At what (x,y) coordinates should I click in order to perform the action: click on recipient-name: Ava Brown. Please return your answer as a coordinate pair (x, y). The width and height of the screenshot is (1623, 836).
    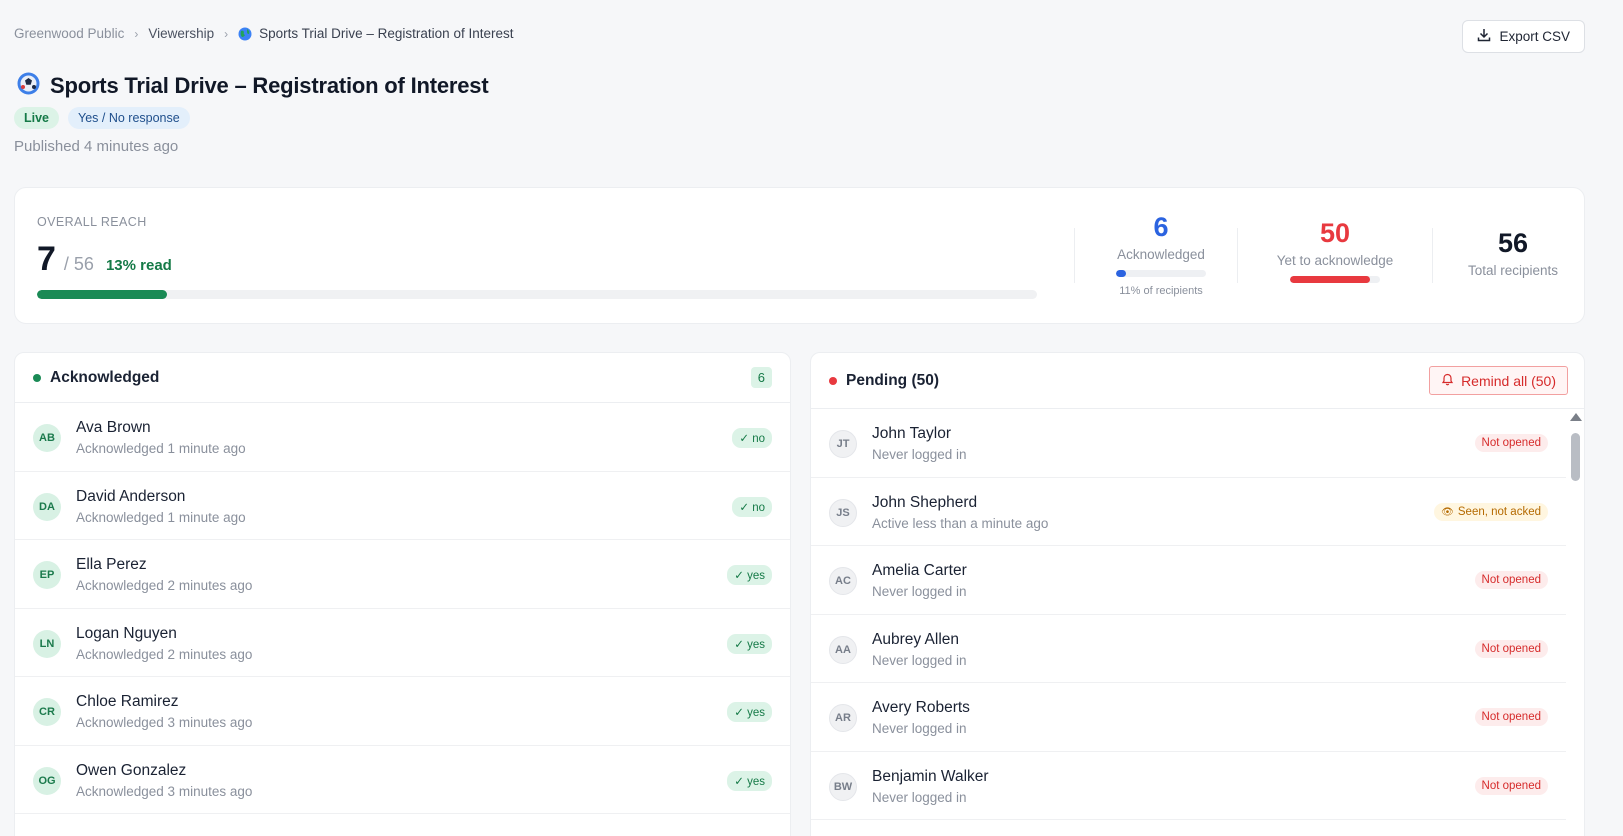
    Looking at the image, I should click on (113, 427).